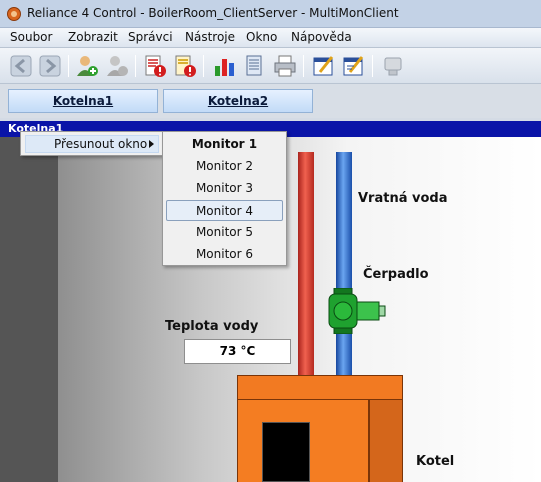  Describe the element at coordinates (255, 66) in the screenshot. I see `database-icon` at that location.